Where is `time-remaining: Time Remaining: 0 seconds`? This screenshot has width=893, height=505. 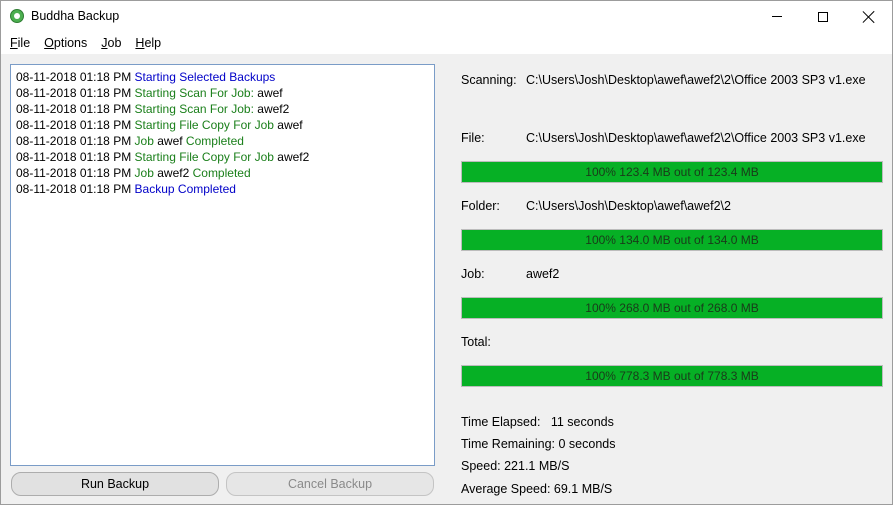
time-remaining: Time Remaining: 0 seconds is located at coordinates (538, 444).